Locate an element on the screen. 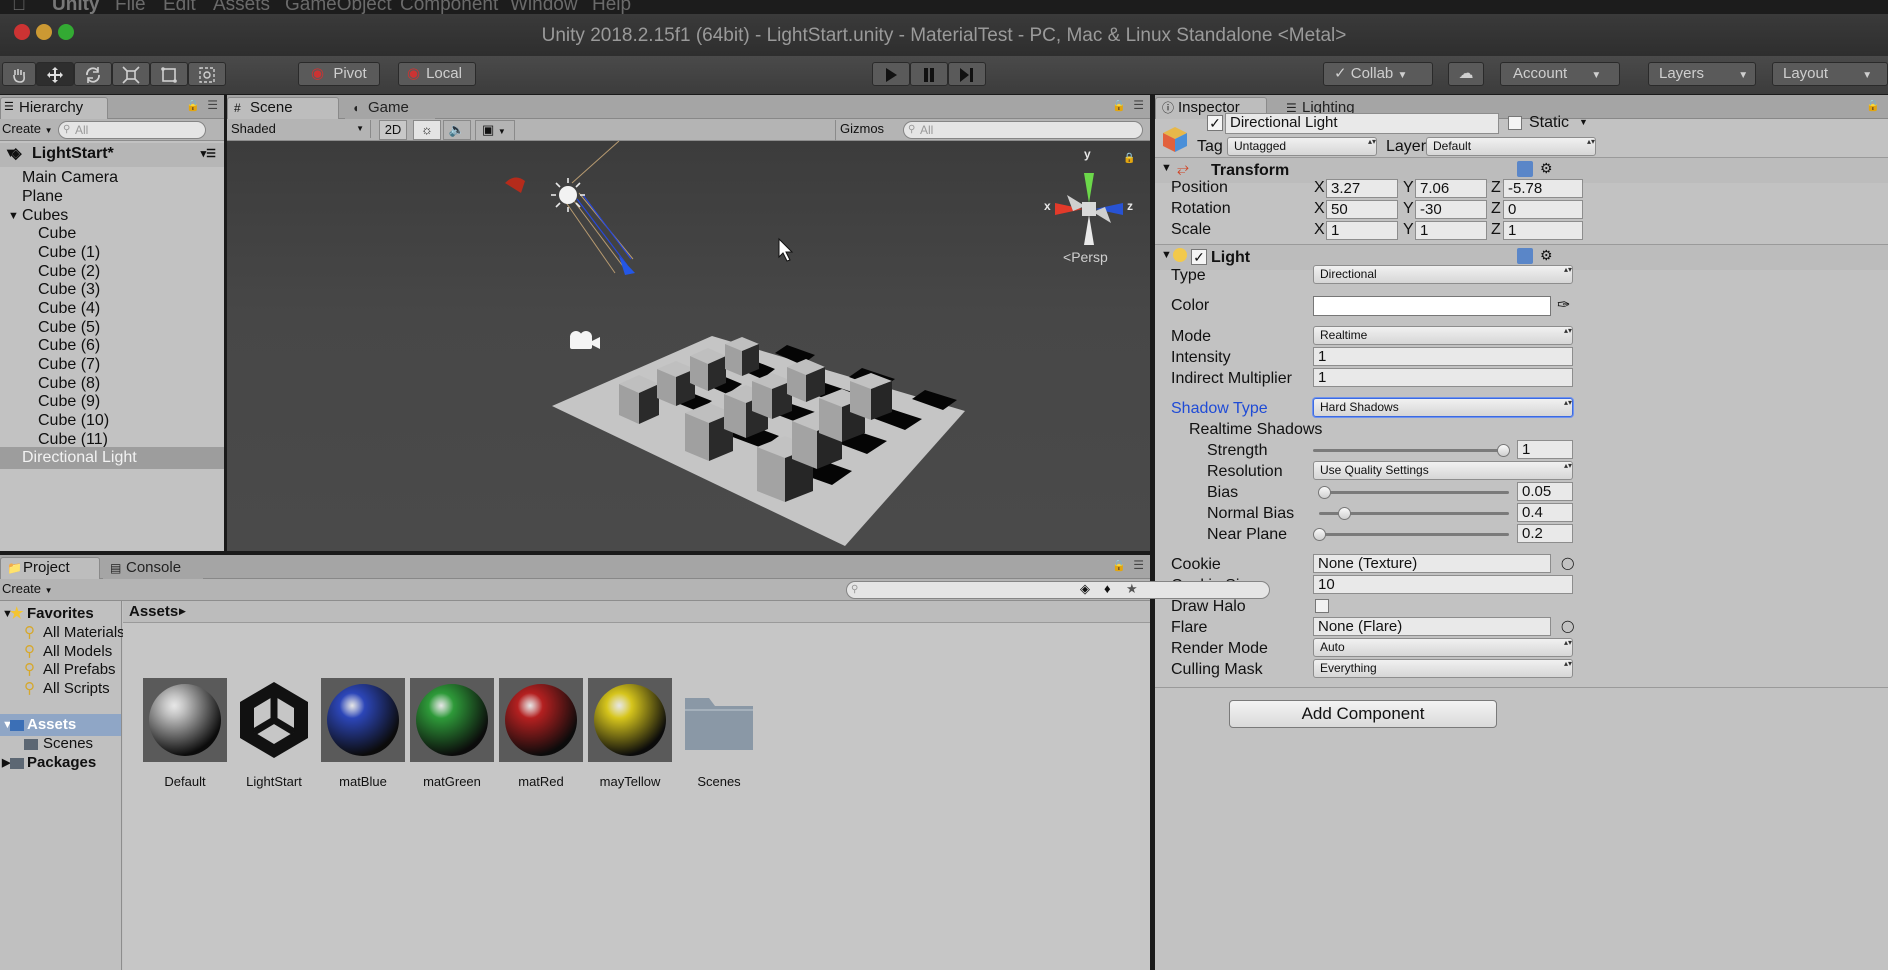 This screenshot has width=1888, height=970. scene-audio-button: 🔈 is located at coordinates (457, 130).